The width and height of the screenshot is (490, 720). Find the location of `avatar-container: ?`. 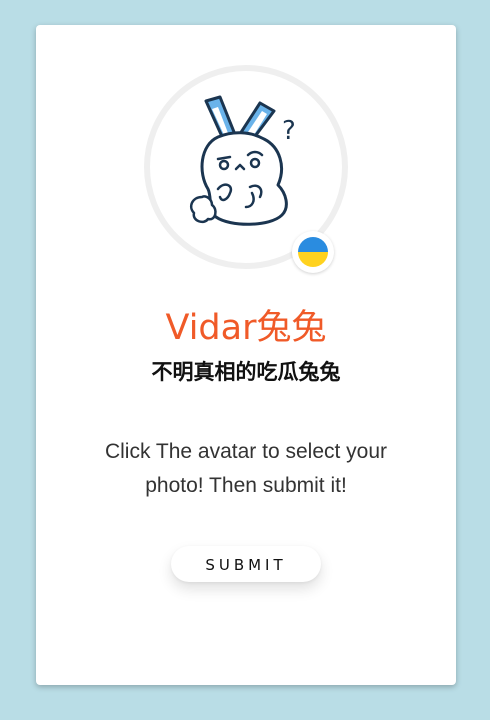

avatar-container: ? is located at coordinates (246, 169).